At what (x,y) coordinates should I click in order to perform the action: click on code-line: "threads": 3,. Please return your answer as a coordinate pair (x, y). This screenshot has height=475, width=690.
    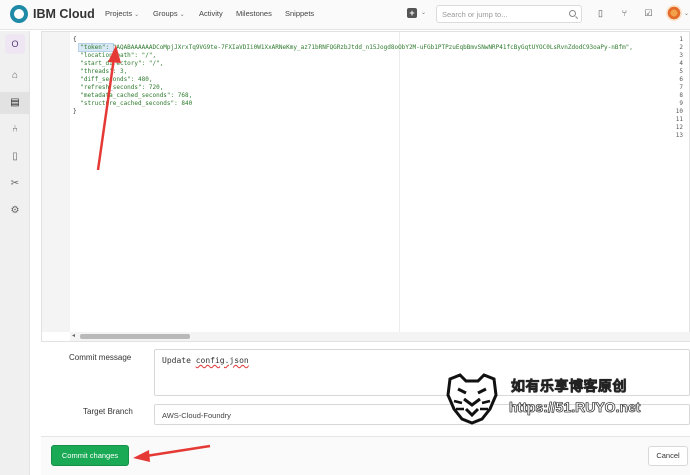
    Looking at the image, I should click on (100, 71).